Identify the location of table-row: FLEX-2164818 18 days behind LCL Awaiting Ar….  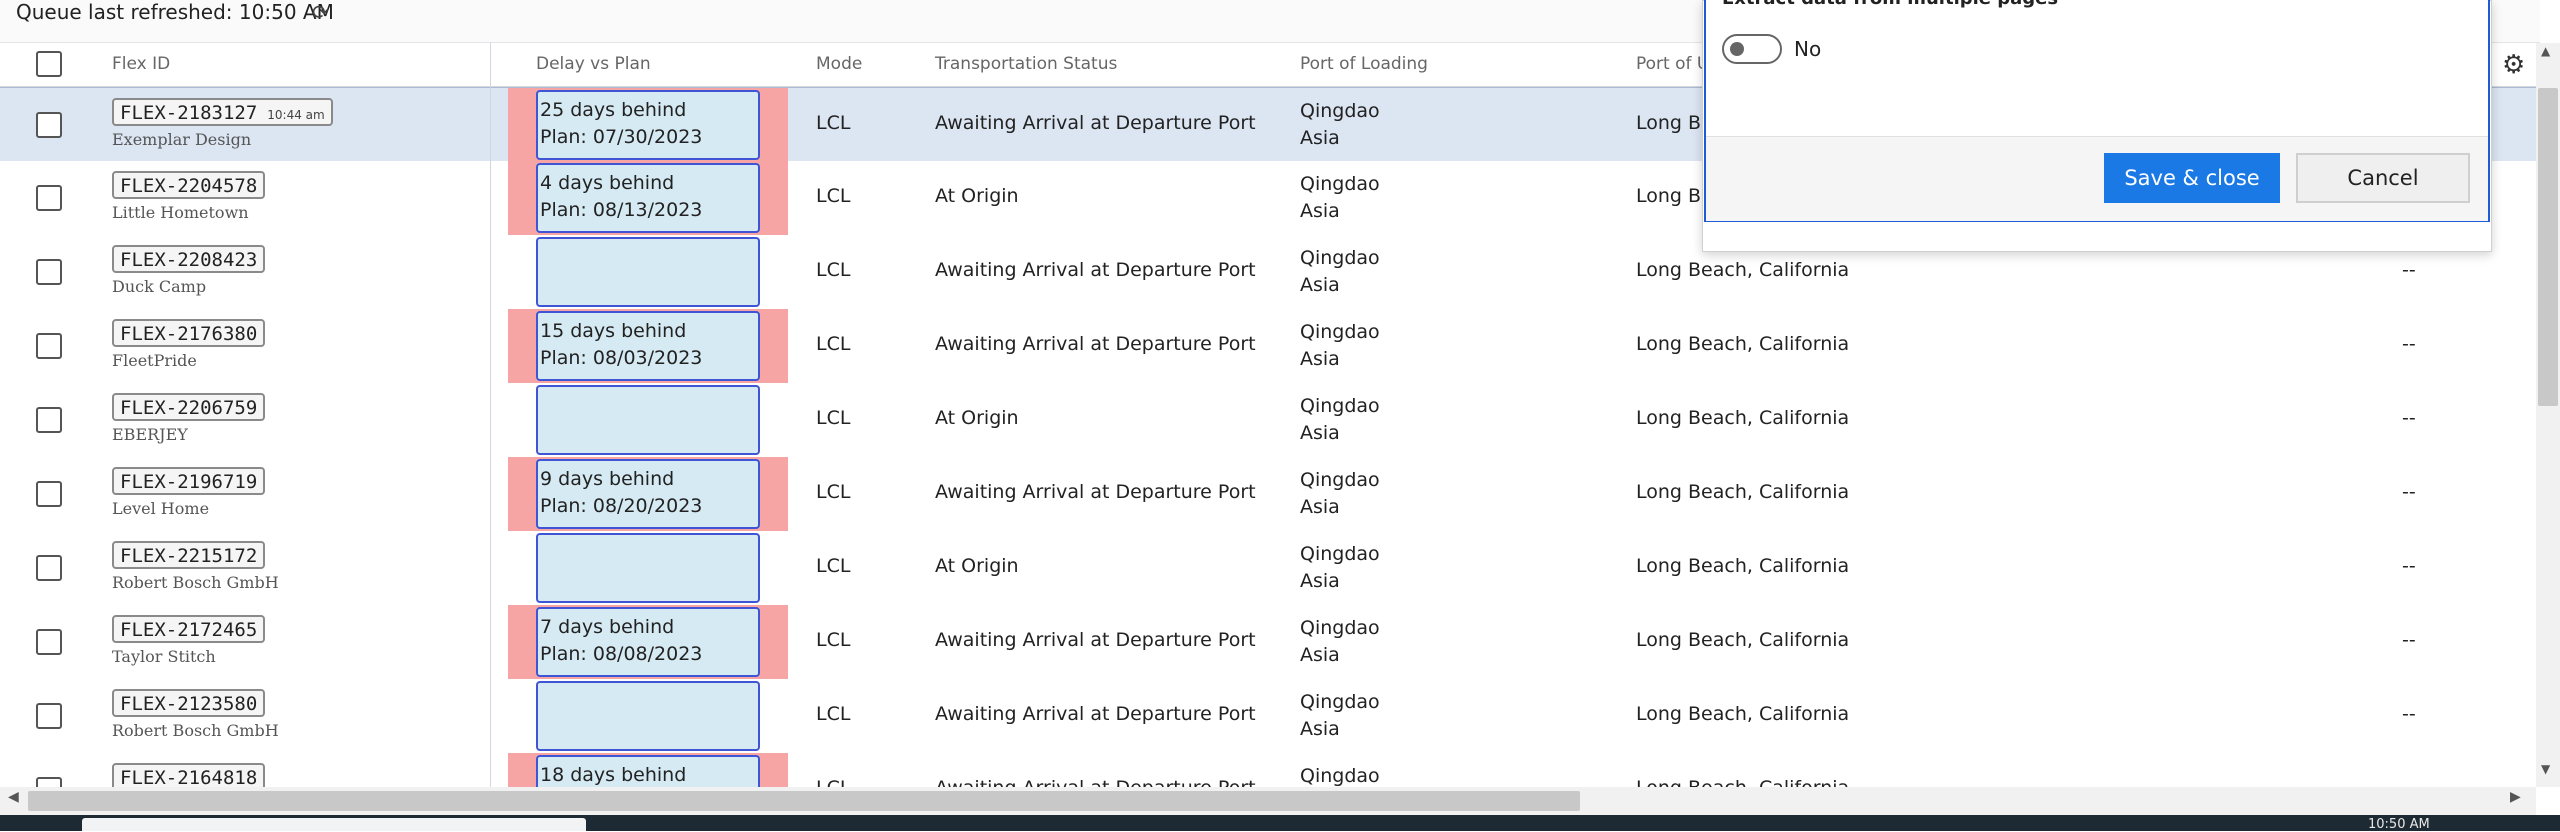
(1268, 770).